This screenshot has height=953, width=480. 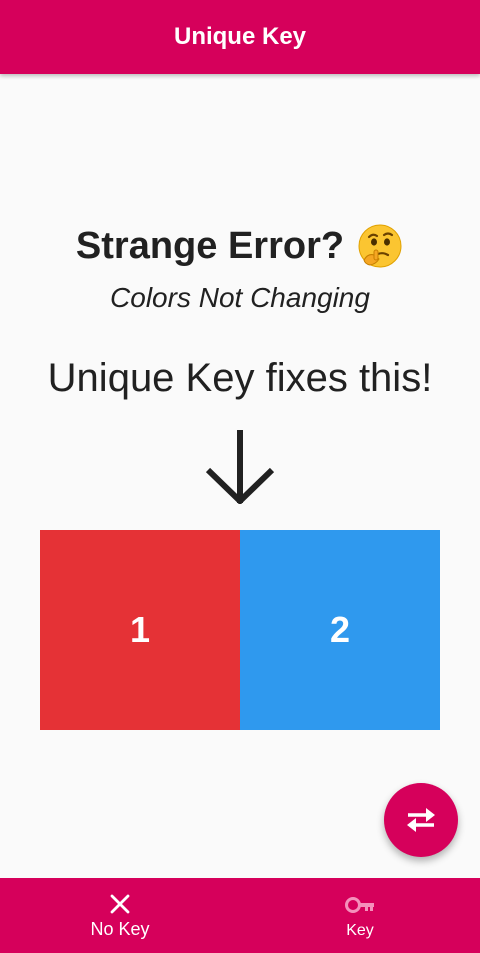 I want to click on headline: Strange Error?, so click(x=240, y=246).